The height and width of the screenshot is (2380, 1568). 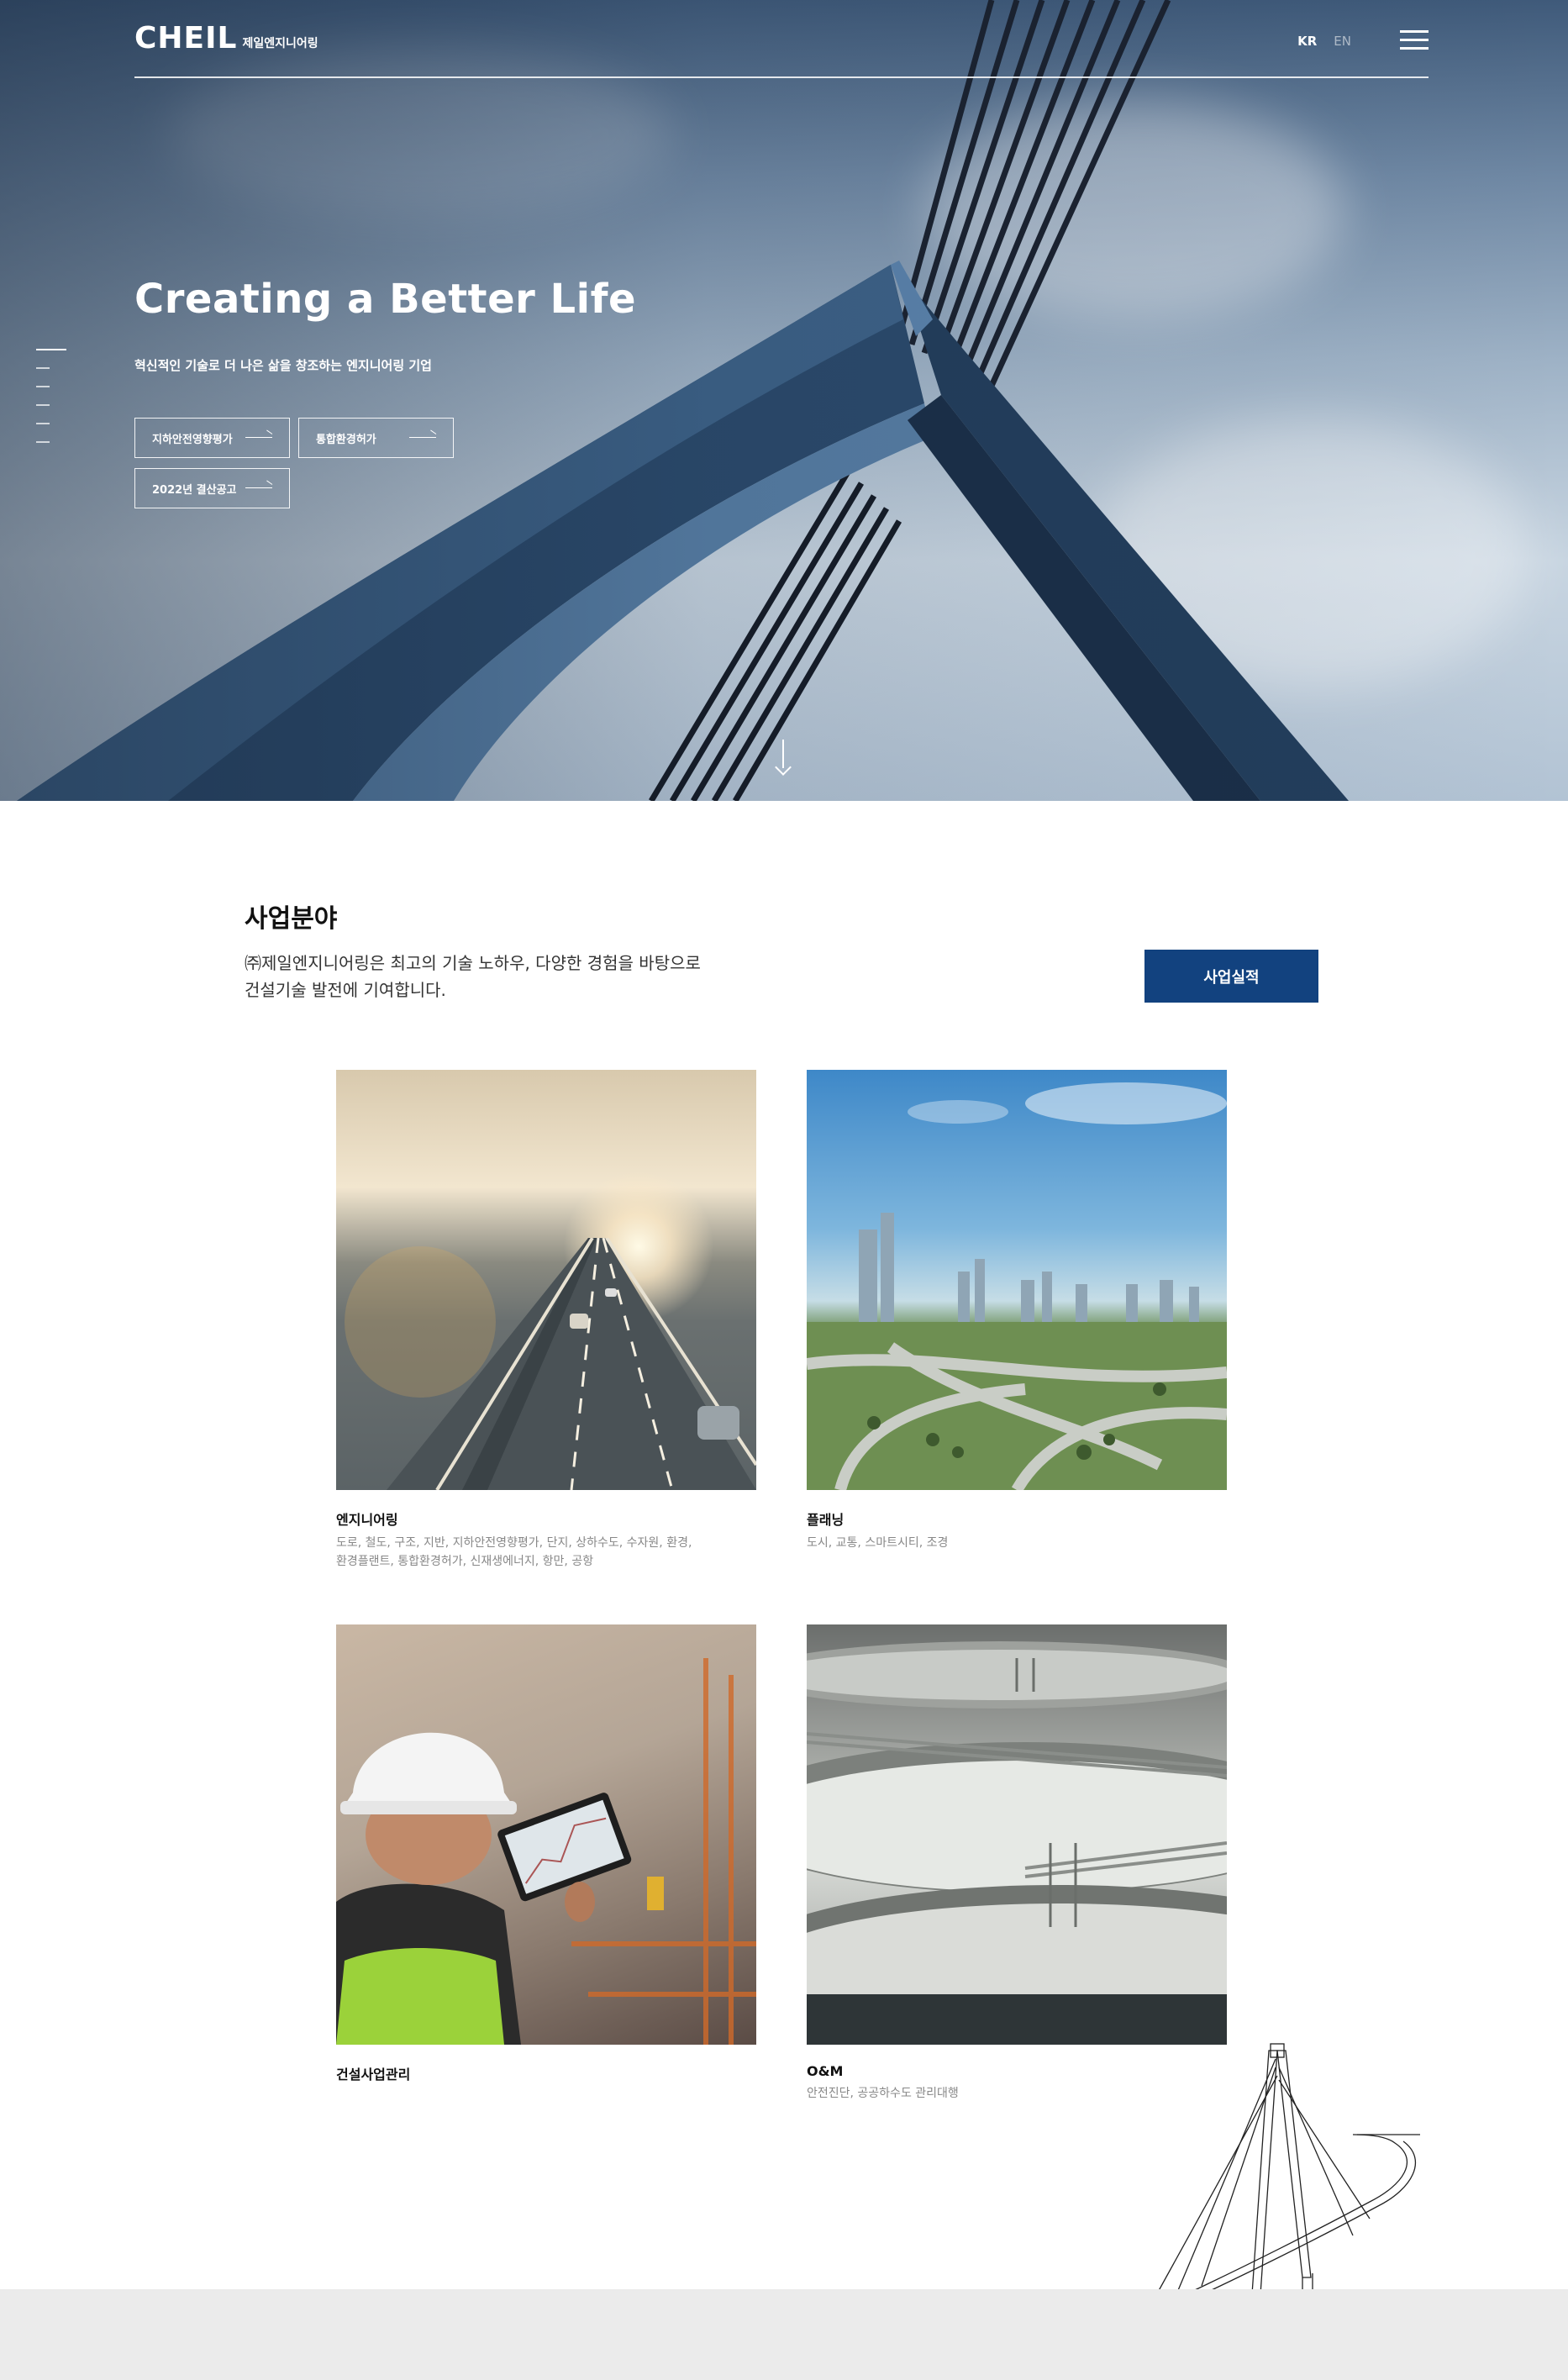 What do you see at coordinates (292, 919) in the screenshot?
I see `business-section-title: 사업분야` at bounding box center [292, 919].